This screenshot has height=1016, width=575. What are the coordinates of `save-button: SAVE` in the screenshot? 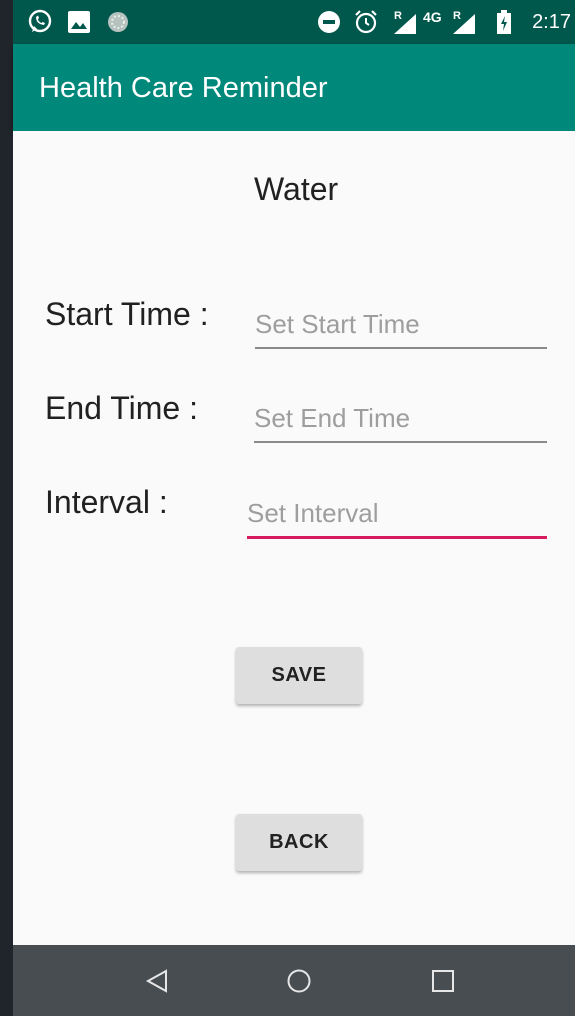 It's located at (299, 675).